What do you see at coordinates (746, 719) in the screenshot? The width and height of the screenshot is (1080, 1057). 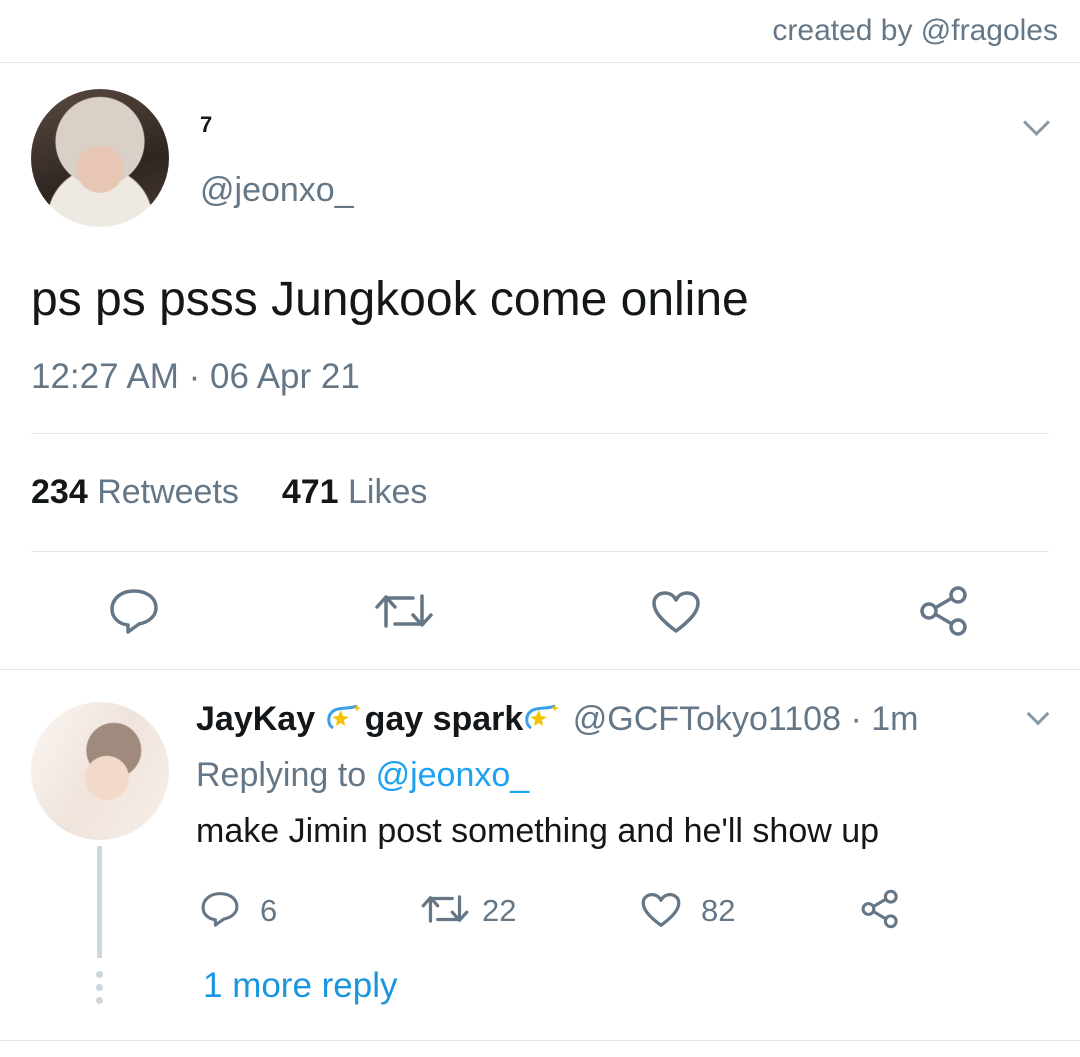 I see `reply-handle-time: @GCFTokyo1108 · 1m` at bounding box center [746, 719].